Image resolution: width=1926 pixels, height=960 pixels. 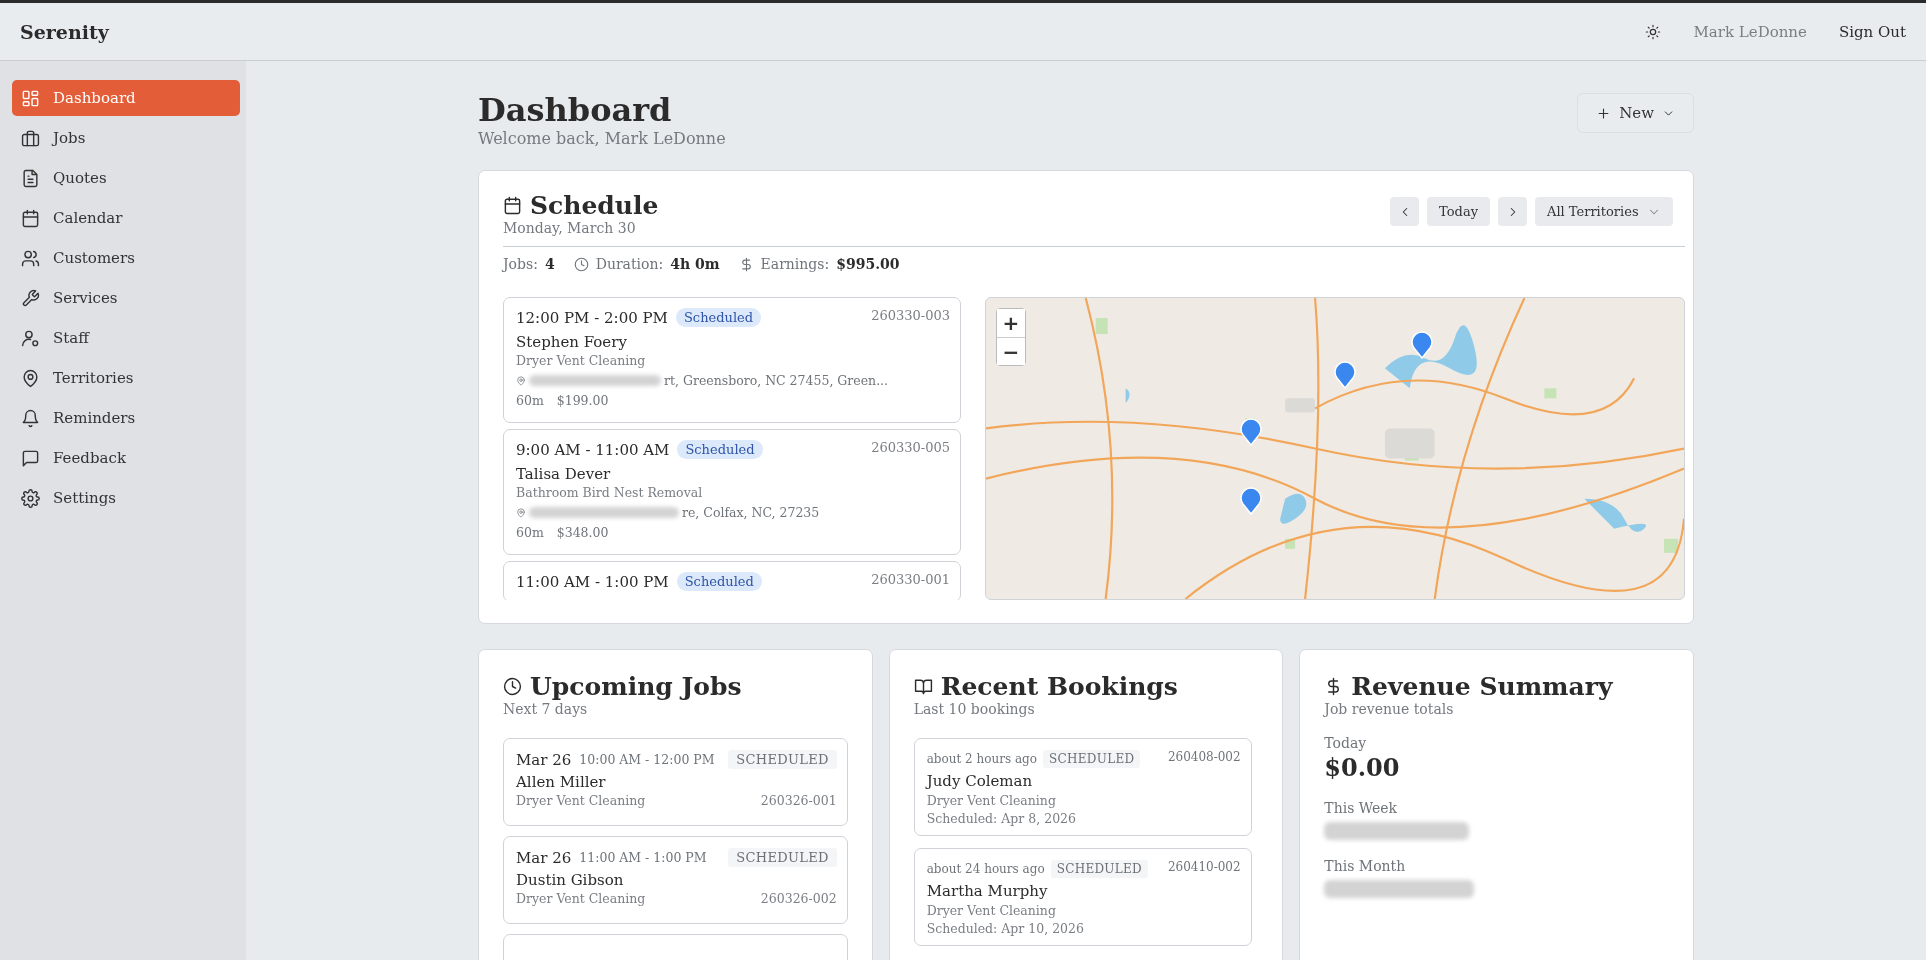 I want to click on job-number: 260326-001, so click(x=798, y=801).